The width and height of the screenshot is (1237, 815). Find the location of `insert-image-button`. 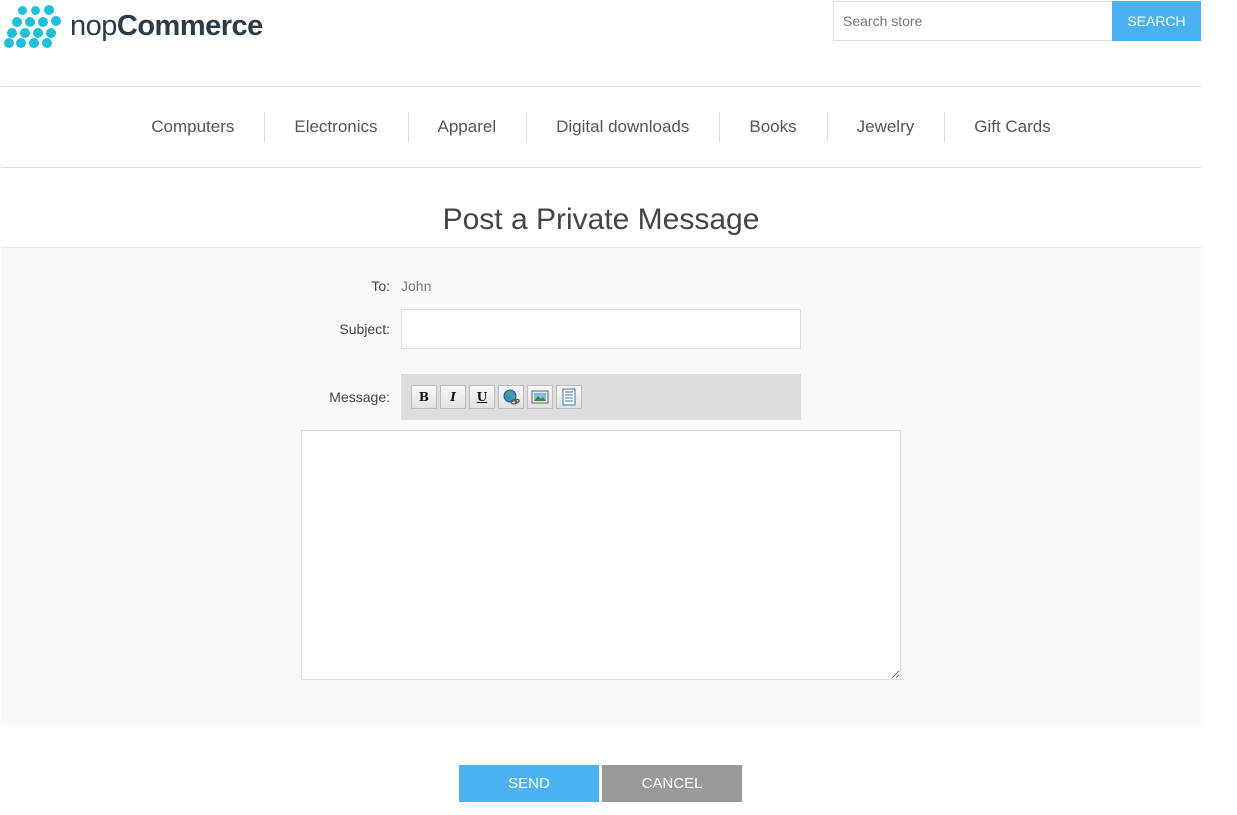

insert-image-button is located at coordinates (540, 397).